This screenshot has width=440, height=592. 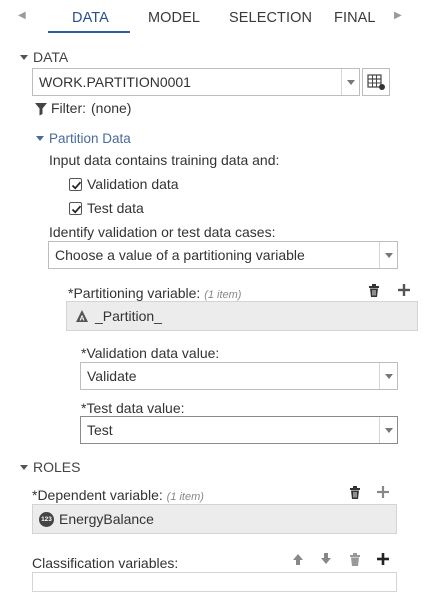 What do you see at coordinates (90, 138) in the screenshot?
I see `partition-section-title: Partition Data` at bounding box center [90, 138].